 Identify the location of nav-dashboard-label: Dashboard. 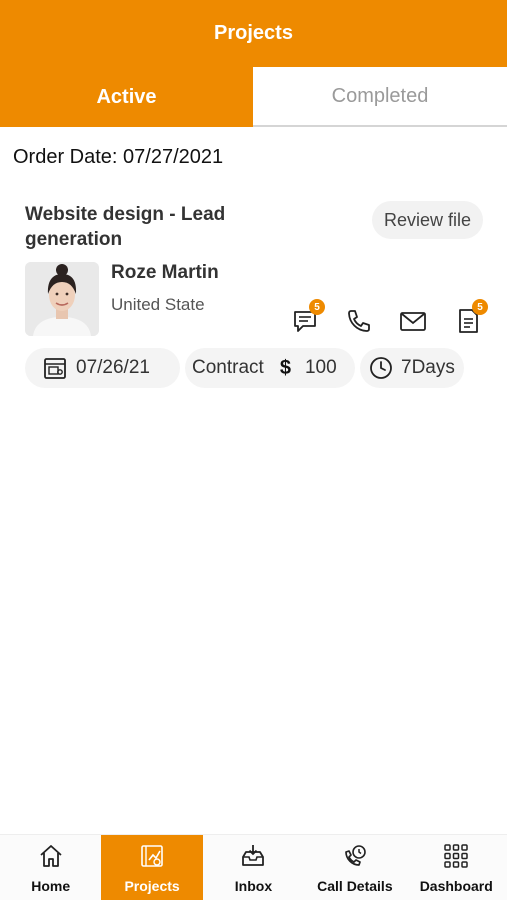
(456, 886).